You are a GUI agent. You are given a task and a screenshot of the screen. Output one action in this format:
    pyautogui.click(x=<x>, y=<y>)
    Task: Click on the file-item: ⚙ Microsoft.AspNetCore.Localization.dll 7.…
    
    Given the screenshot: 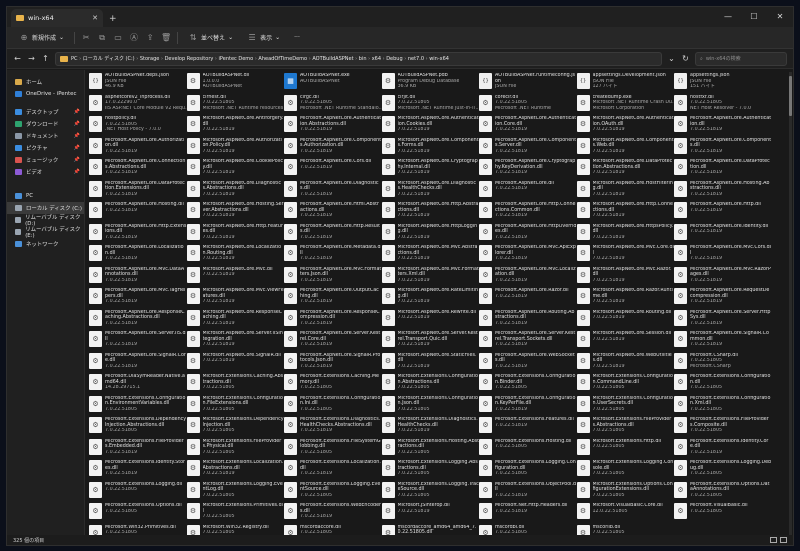 What is the action you would take?
    pyautogui.click(x=138, y=255)
    